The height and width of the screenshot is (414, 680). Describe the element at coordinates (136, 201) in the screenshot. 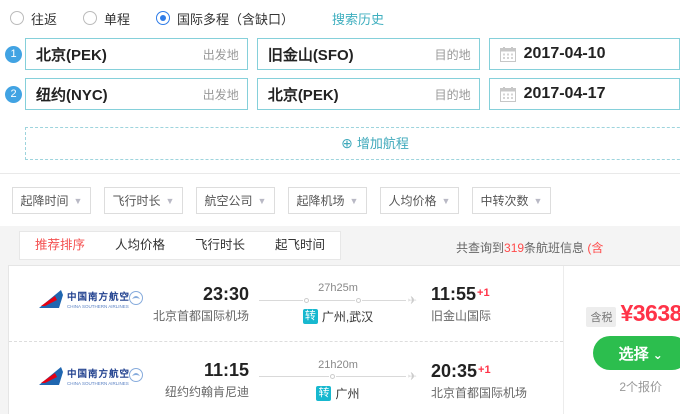

I see `filter-label: 飞行时长` at that location.